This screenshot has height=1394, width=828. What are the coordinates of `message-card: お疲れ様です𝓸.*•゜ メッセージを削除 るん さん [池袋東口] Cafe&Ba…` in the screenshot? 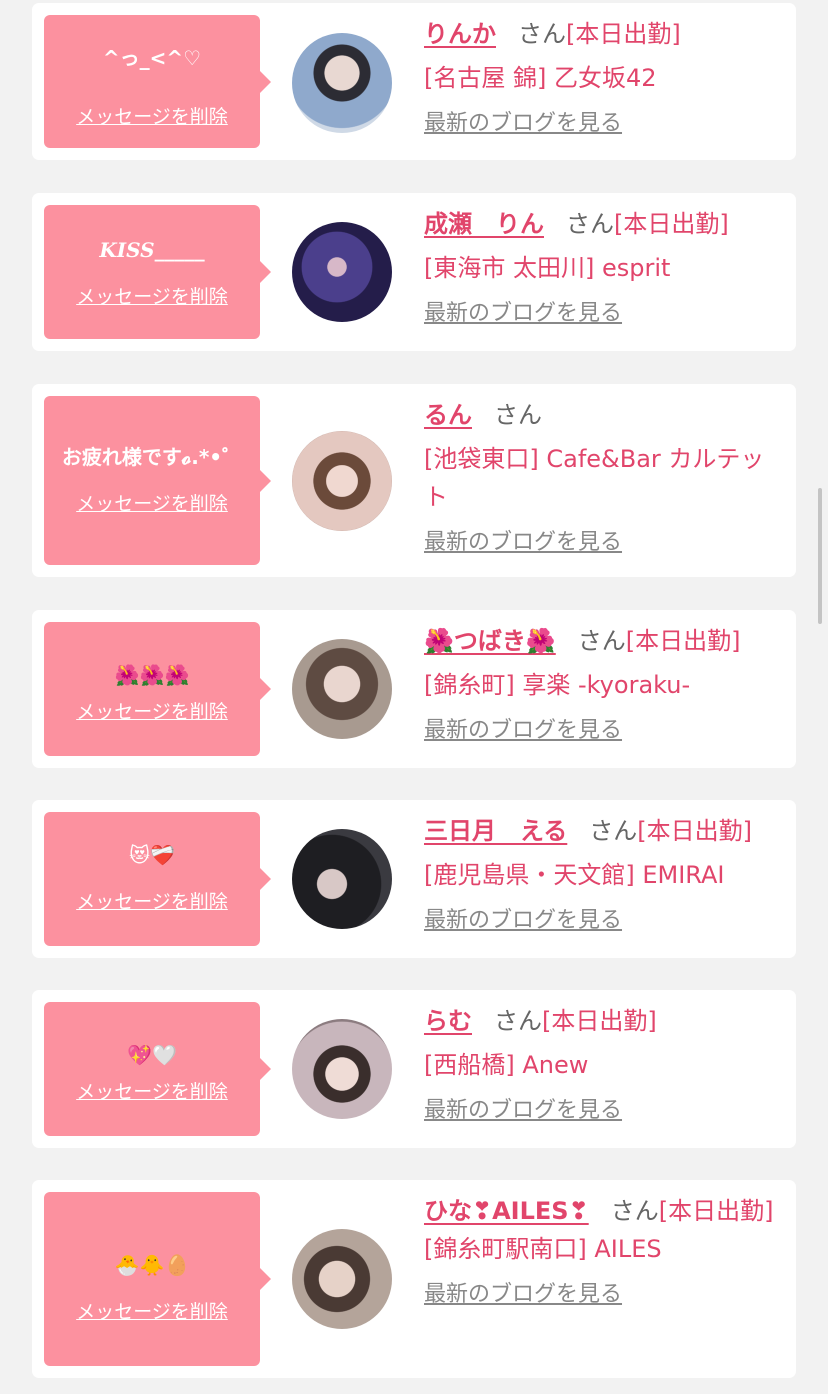 It's located at (414, 480).